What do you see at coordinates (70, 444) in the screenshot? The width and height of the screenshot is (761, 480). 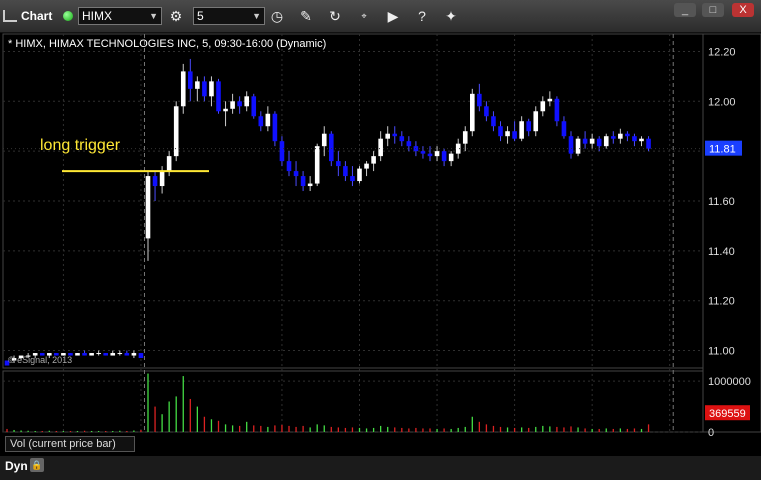 I see `volume-study-label: Vol (current price bar)` at bounding box center [70, 444].